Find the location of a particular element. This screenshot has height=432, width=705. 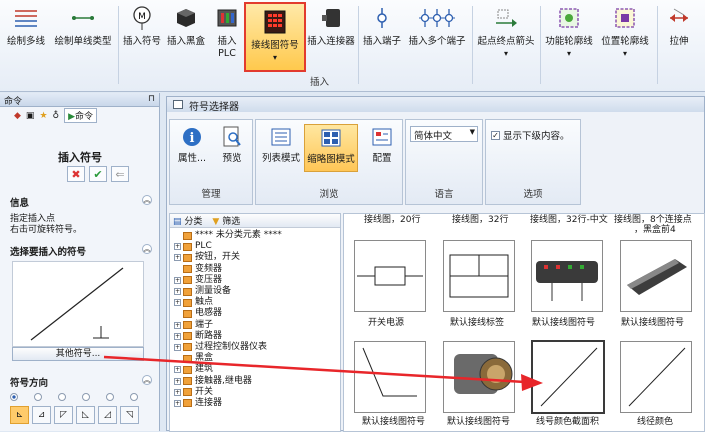

insert-plc-button: 插入 PLC is located at coordinates (227, 37).